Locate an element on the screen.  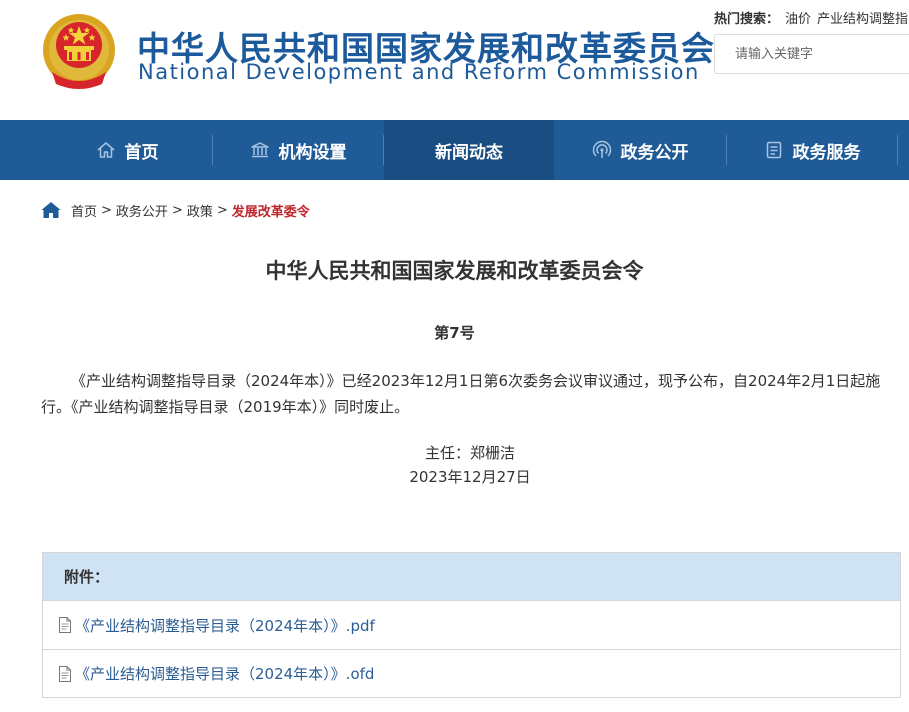
sign-date: 2023年12月27日 is located at coordinates (470, 477).